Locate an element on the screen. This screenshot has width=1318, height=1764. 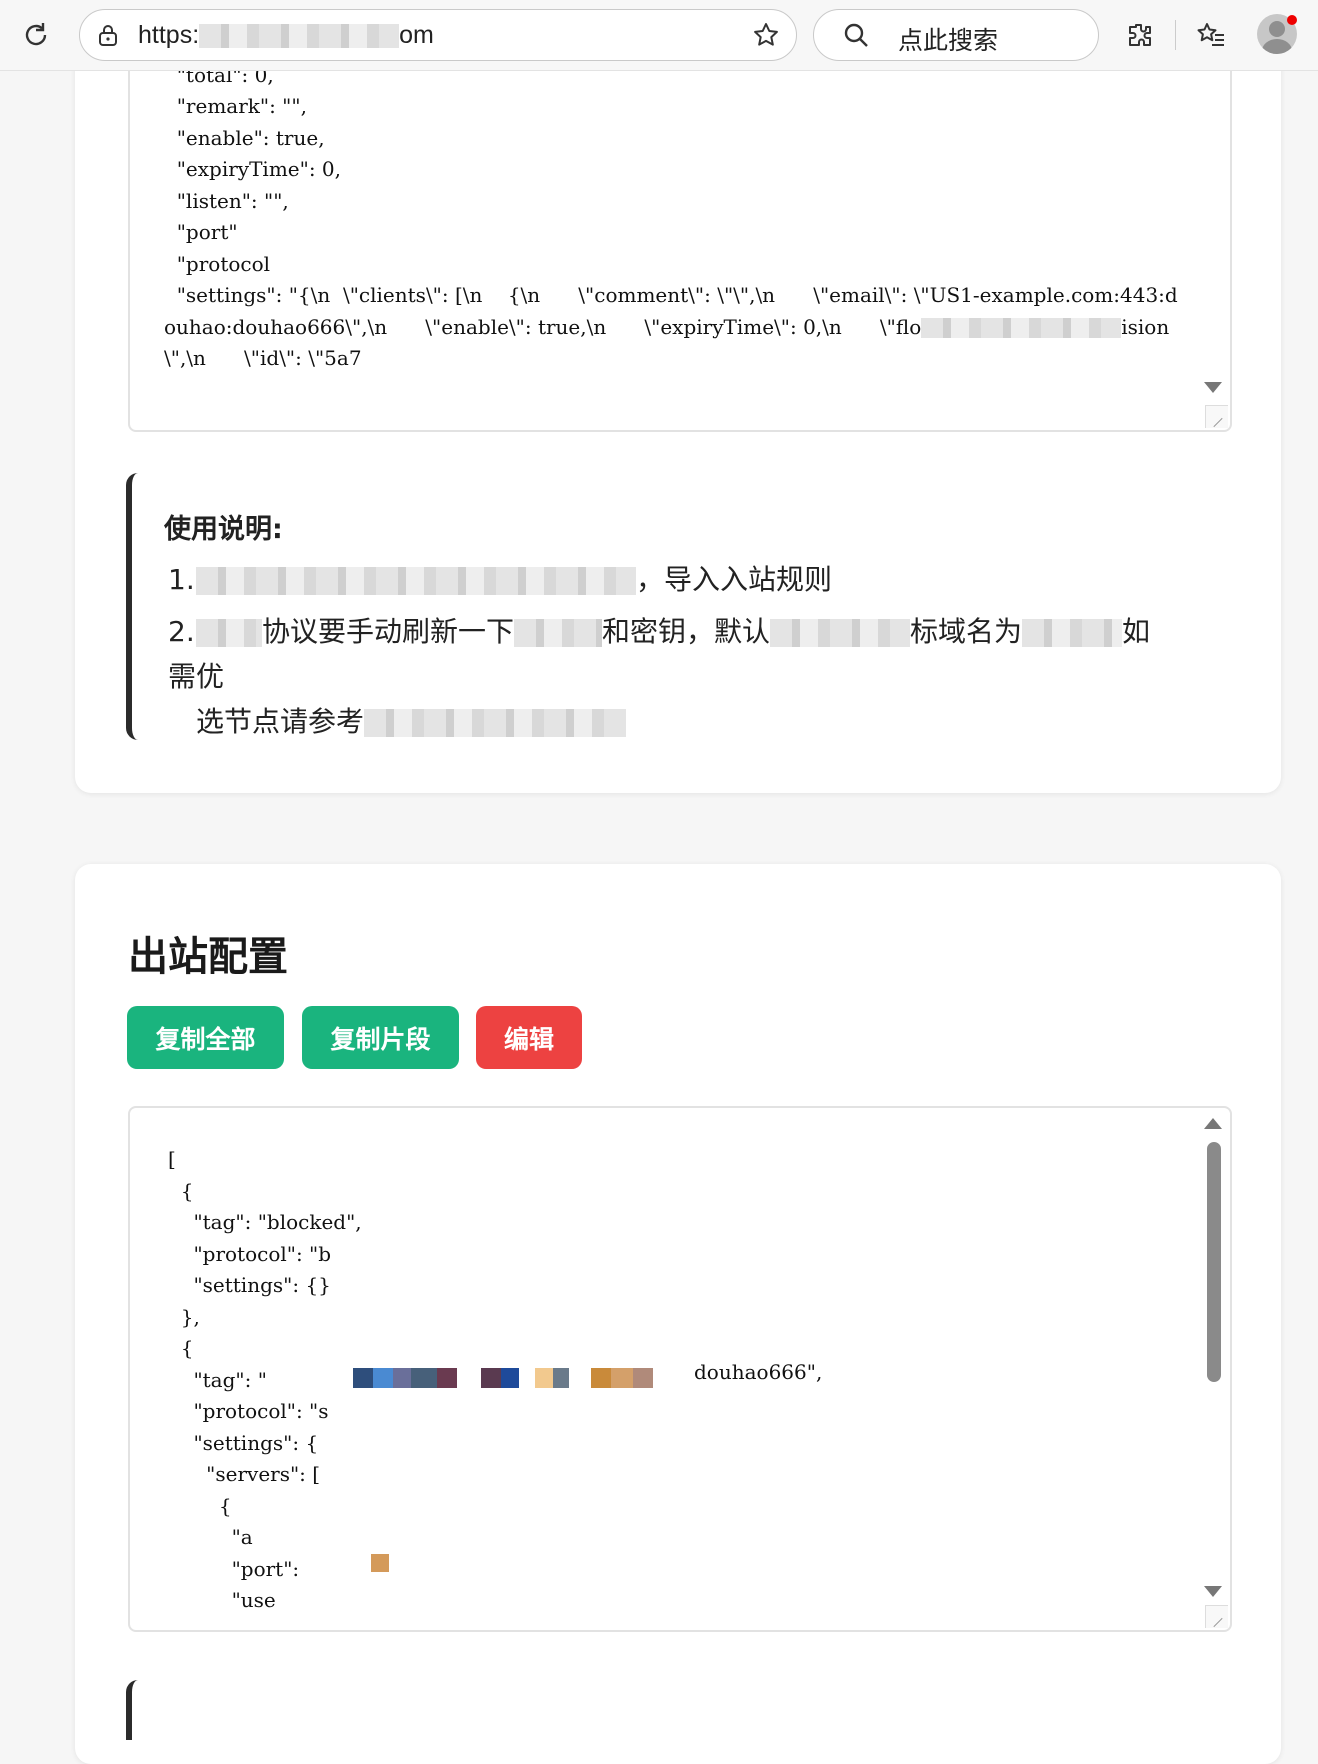
lock-icon is located at coordinates (108, 35).